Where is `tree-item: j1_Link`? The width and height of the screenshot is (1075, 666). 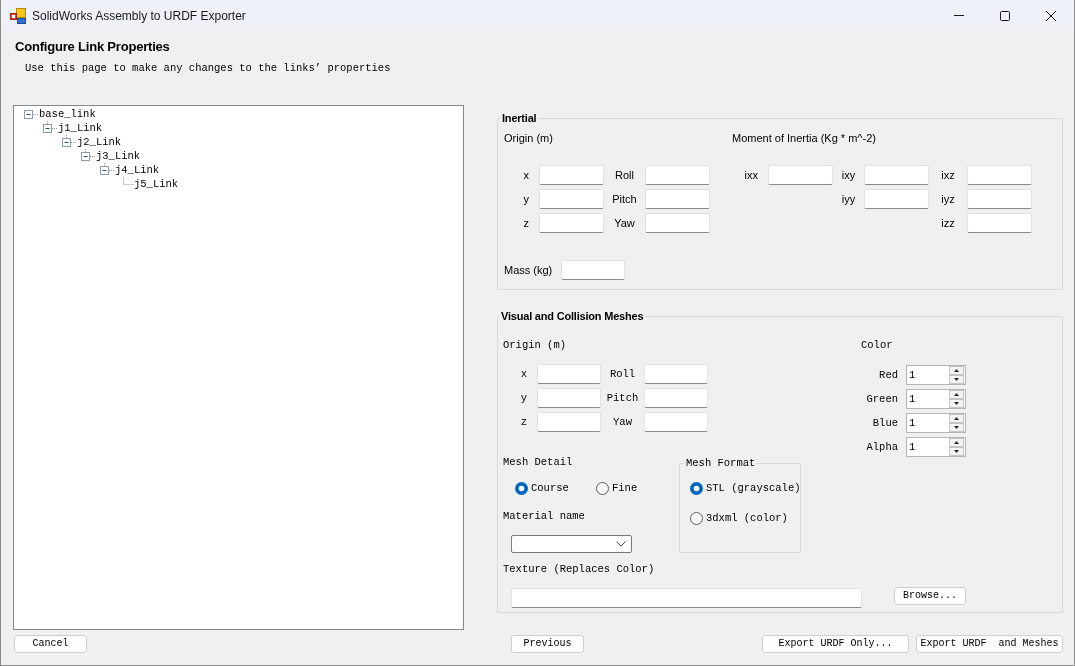
tree-item: j1_Link is located at coordinates (80, 128).